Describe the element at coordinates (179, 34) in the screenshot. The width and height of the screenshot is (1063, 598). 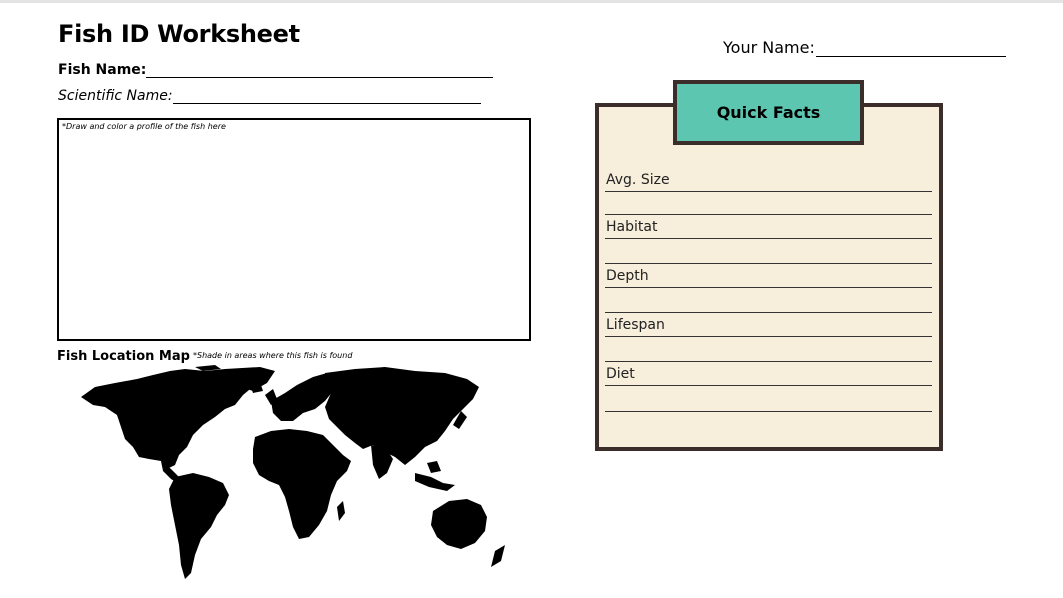
I see `worksheet-title: Fish ID Worksheet` at that location.